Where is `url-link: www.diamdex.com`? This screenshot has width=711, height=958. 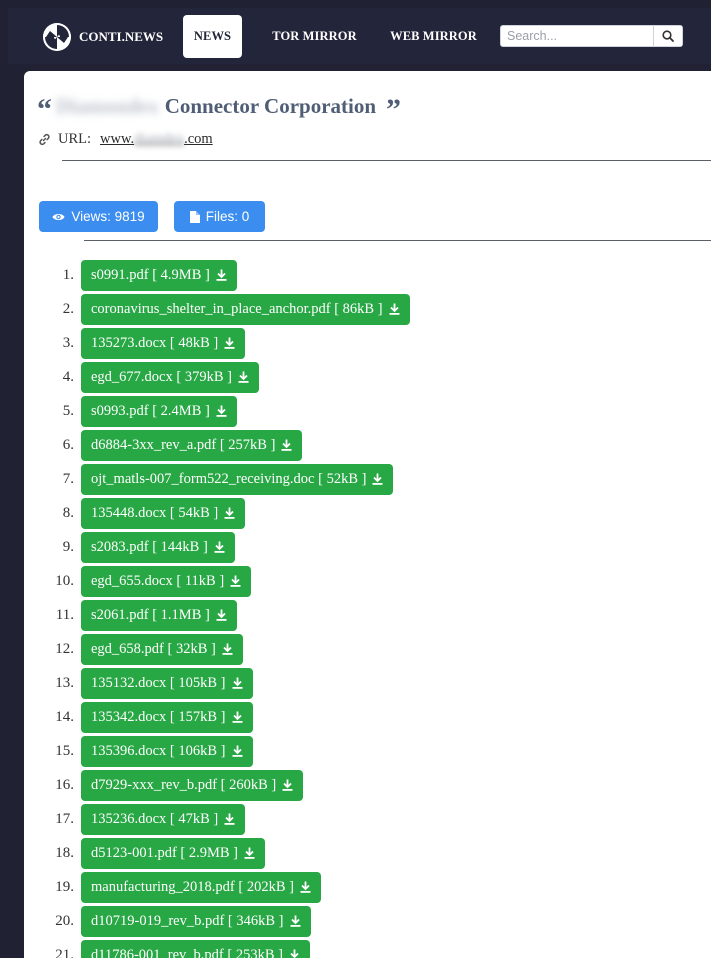
url-link: www.diamdex.com is located at coordinates (156, 139).